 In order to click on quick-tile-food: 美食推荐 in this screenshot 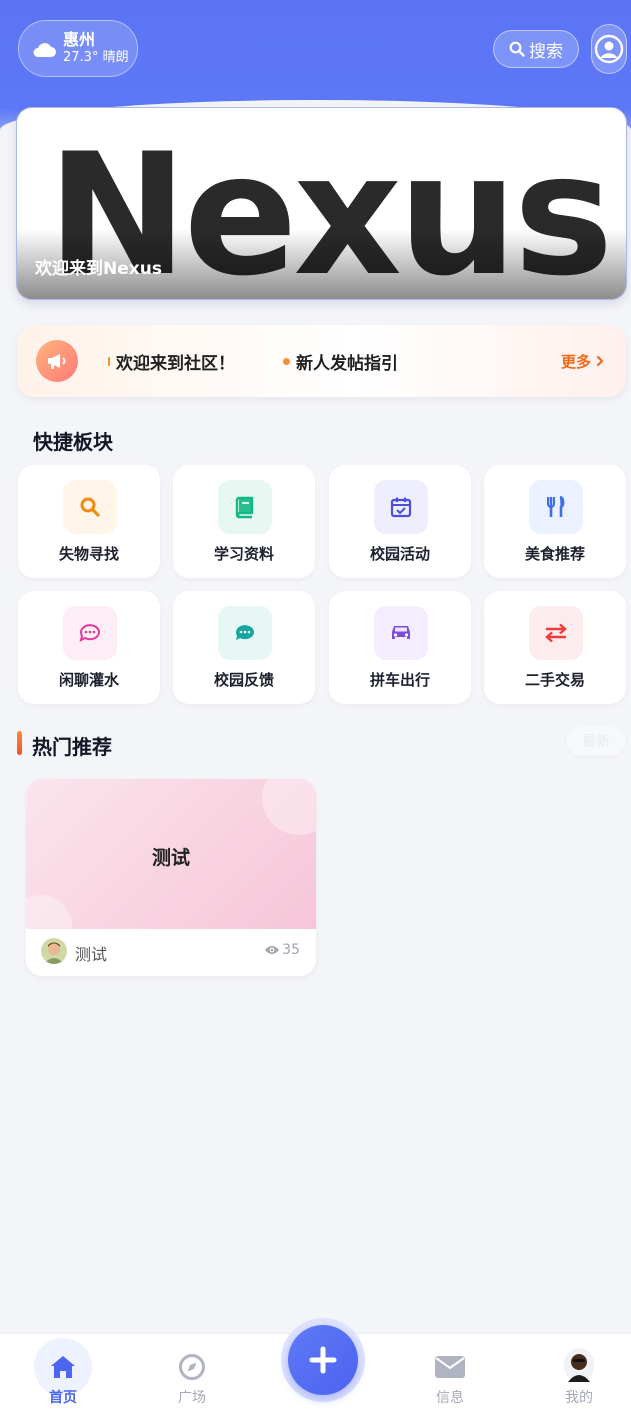, I will do `click(555, 521)`.